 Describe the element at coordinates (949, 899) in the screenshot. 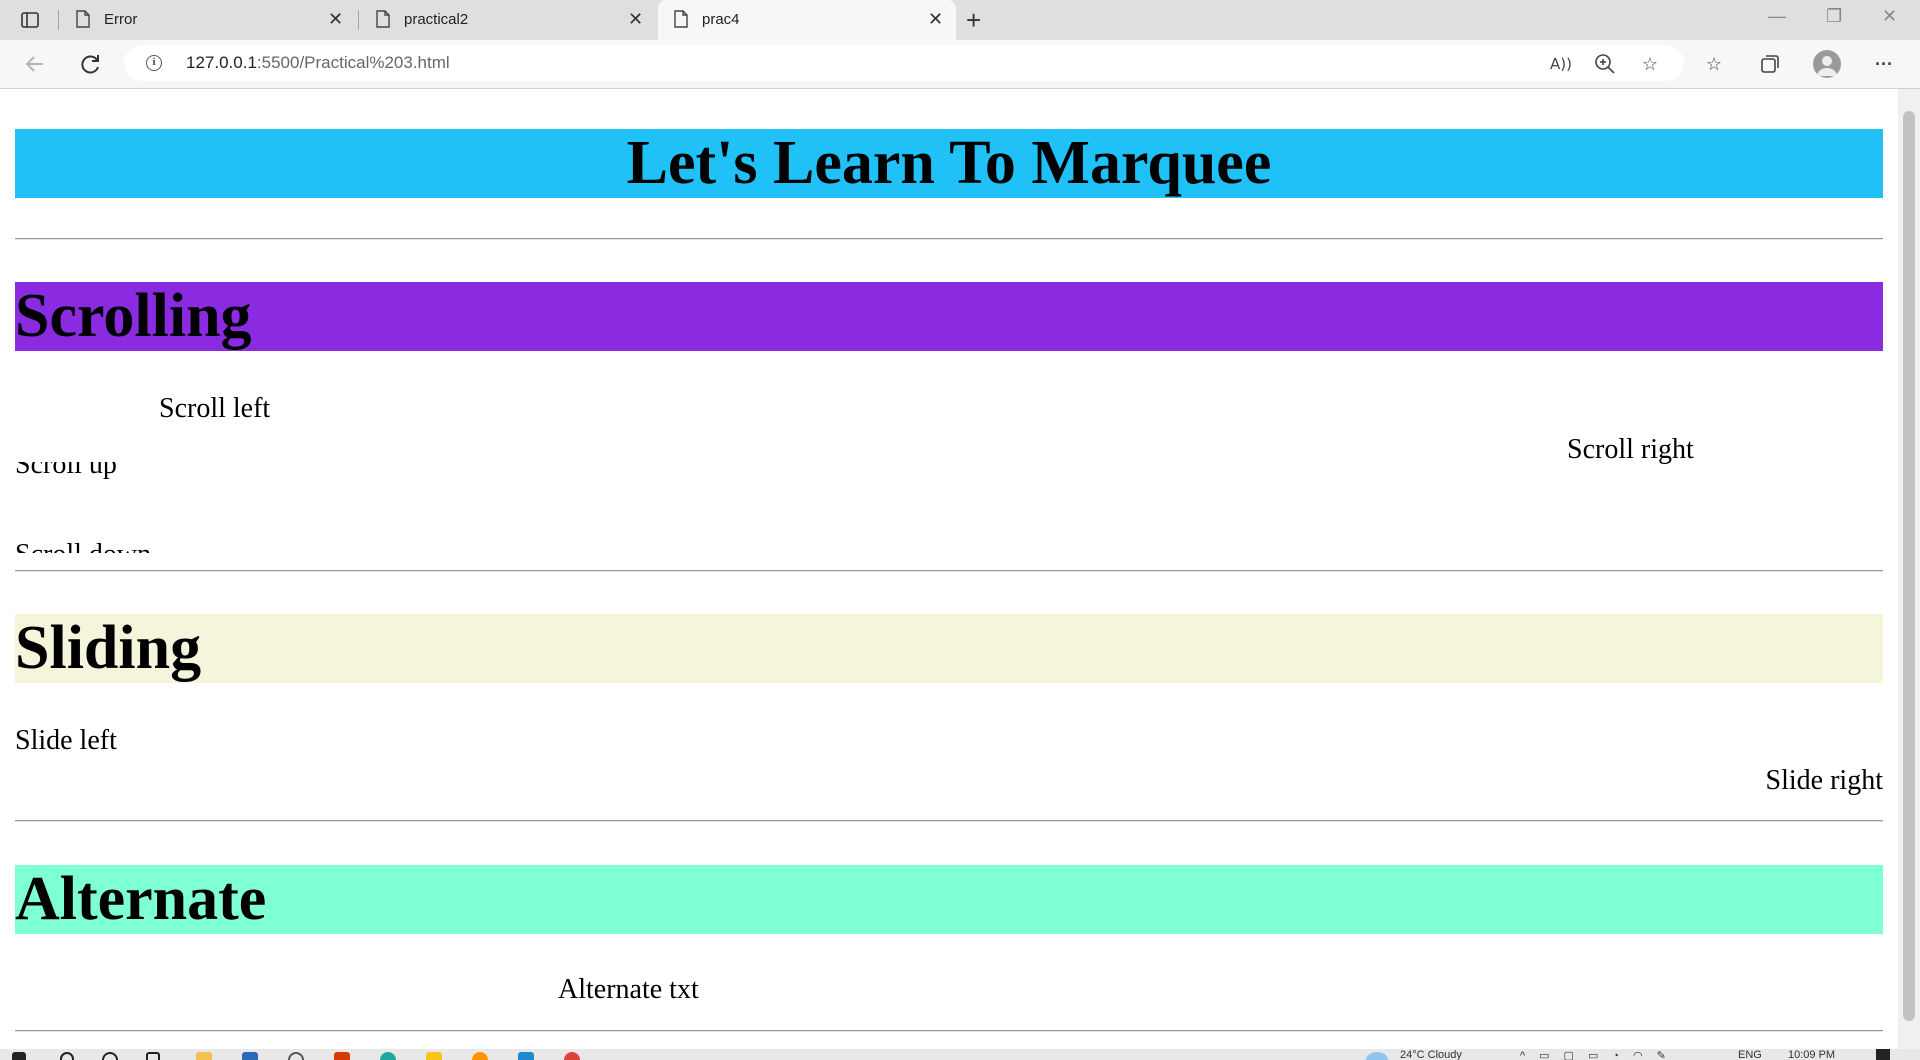

I see `alternate-band: Alternate` at that location.